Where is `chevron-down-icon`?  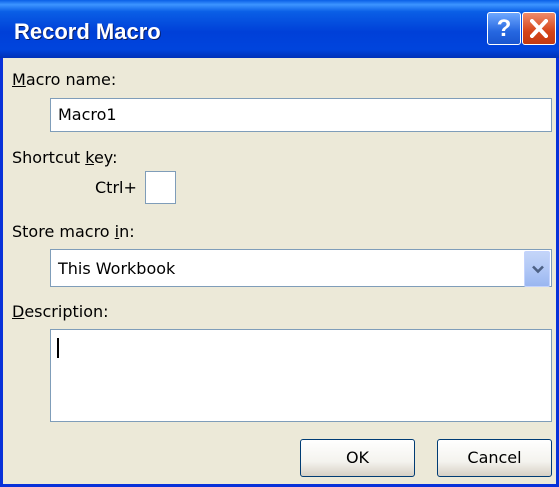 chevron-down-icon is located at coordinates (538, 269).